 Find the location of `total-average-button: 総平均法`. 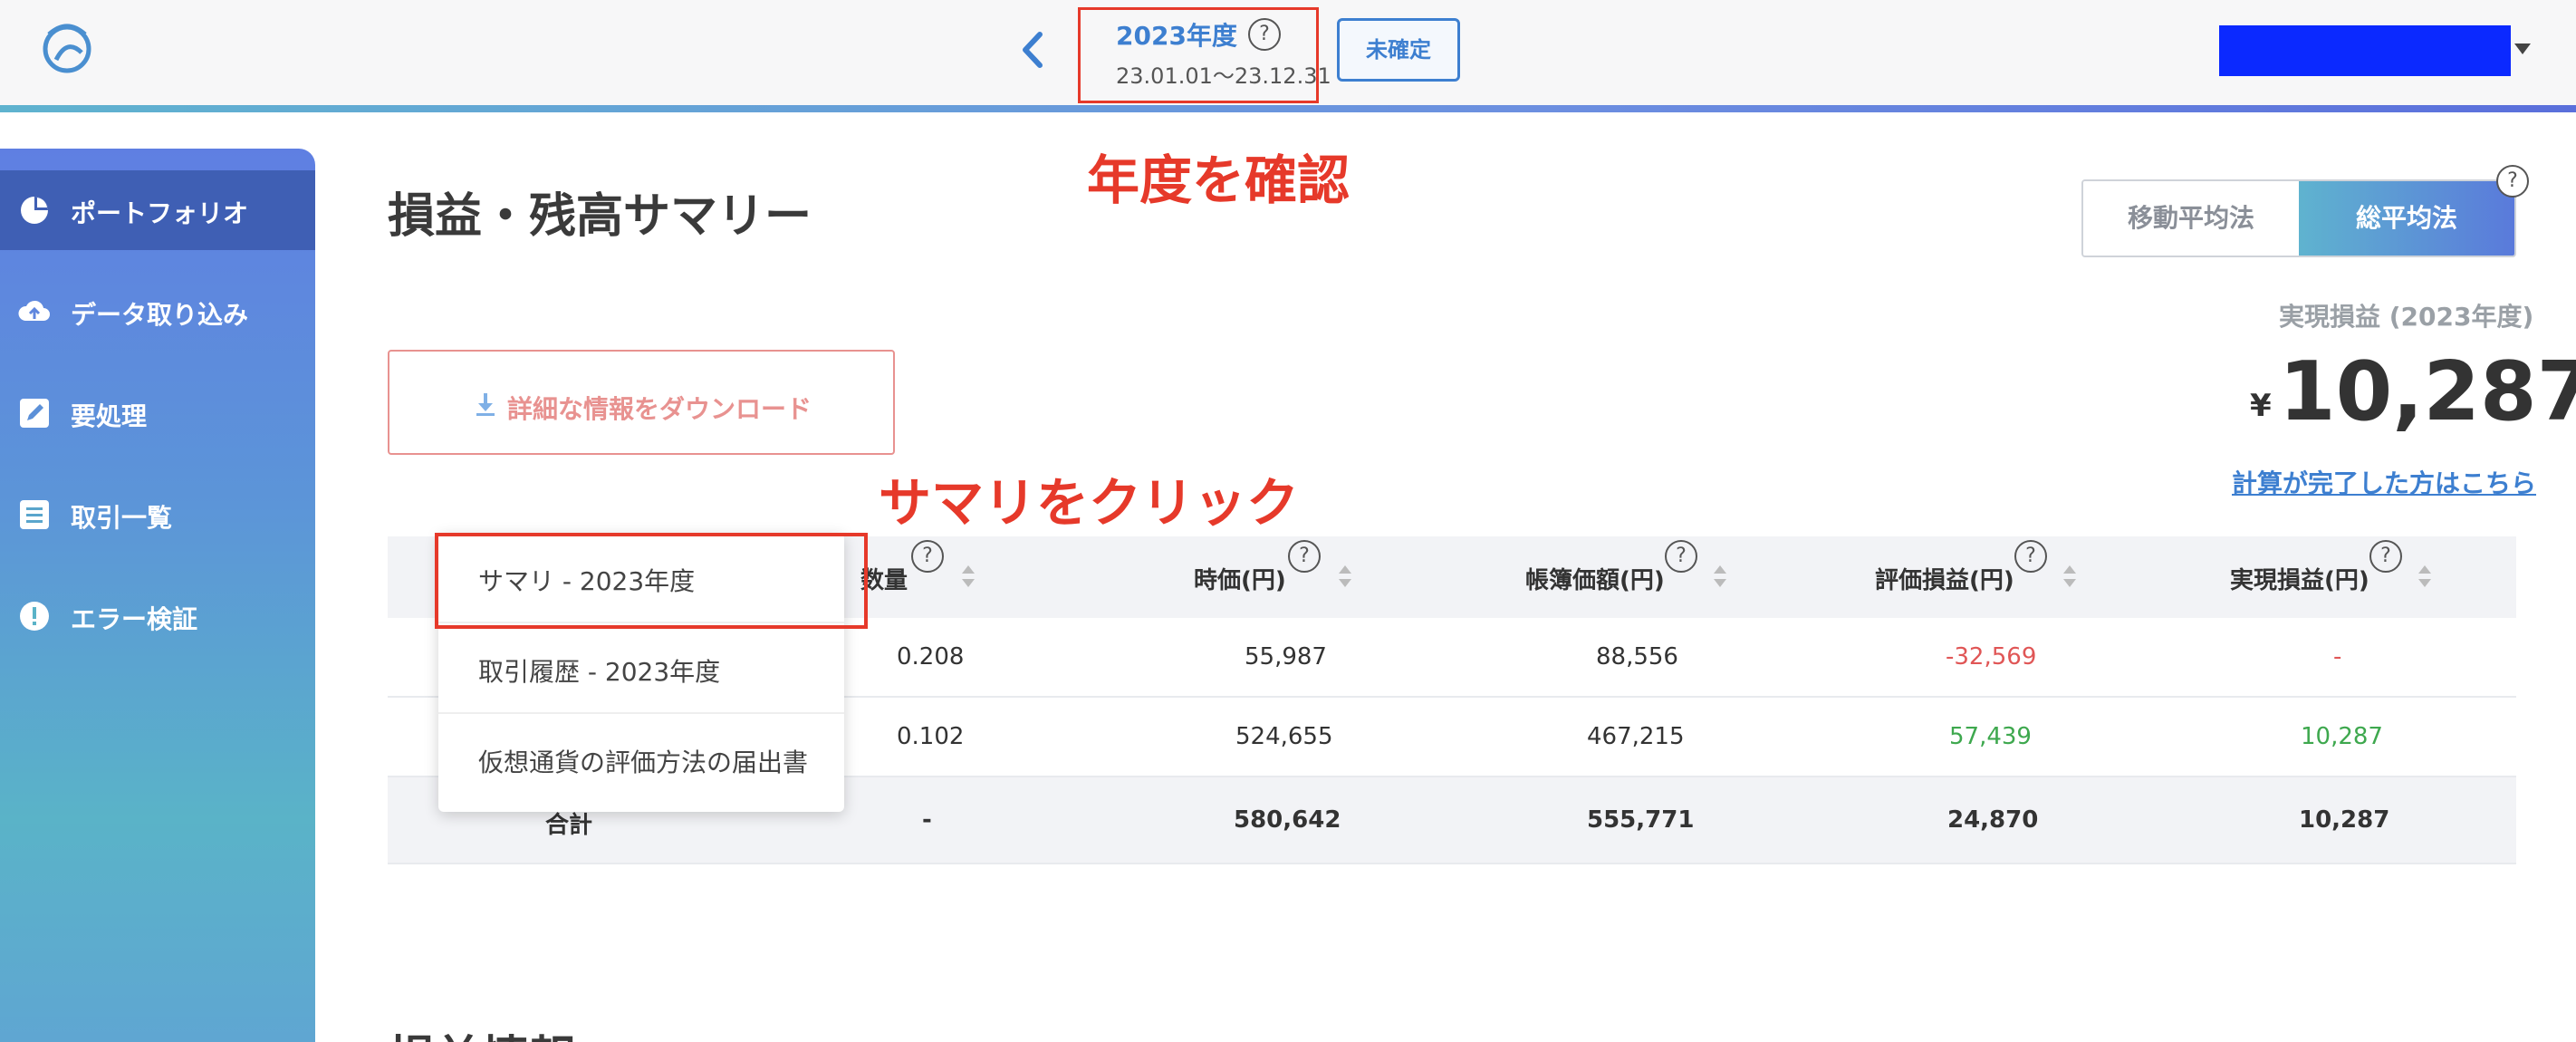

total-average-button: 総平均法 is located at coordinates (2406, 218).